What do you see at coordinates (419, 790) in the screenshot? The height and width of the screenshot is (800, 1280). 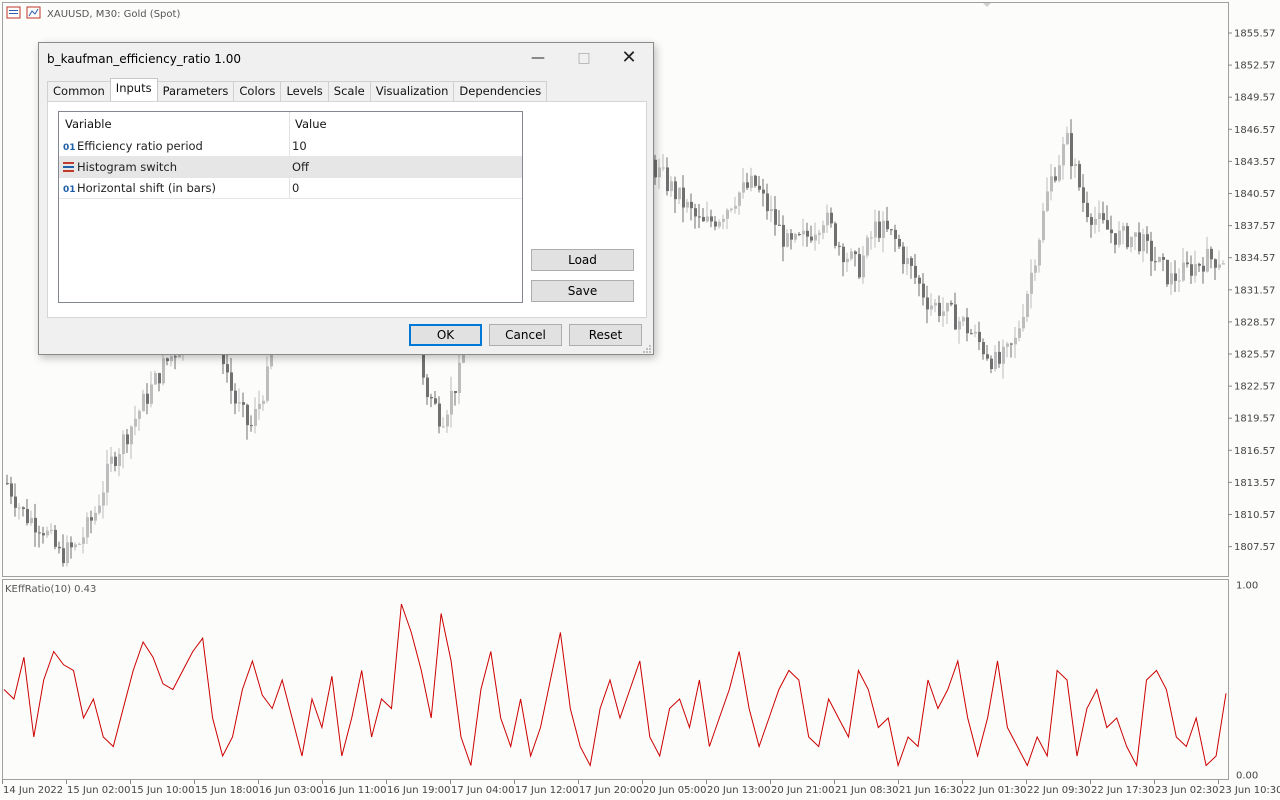 I see `time-tick-label: 16 Jun 19:00` at bounding box center [419, 790].